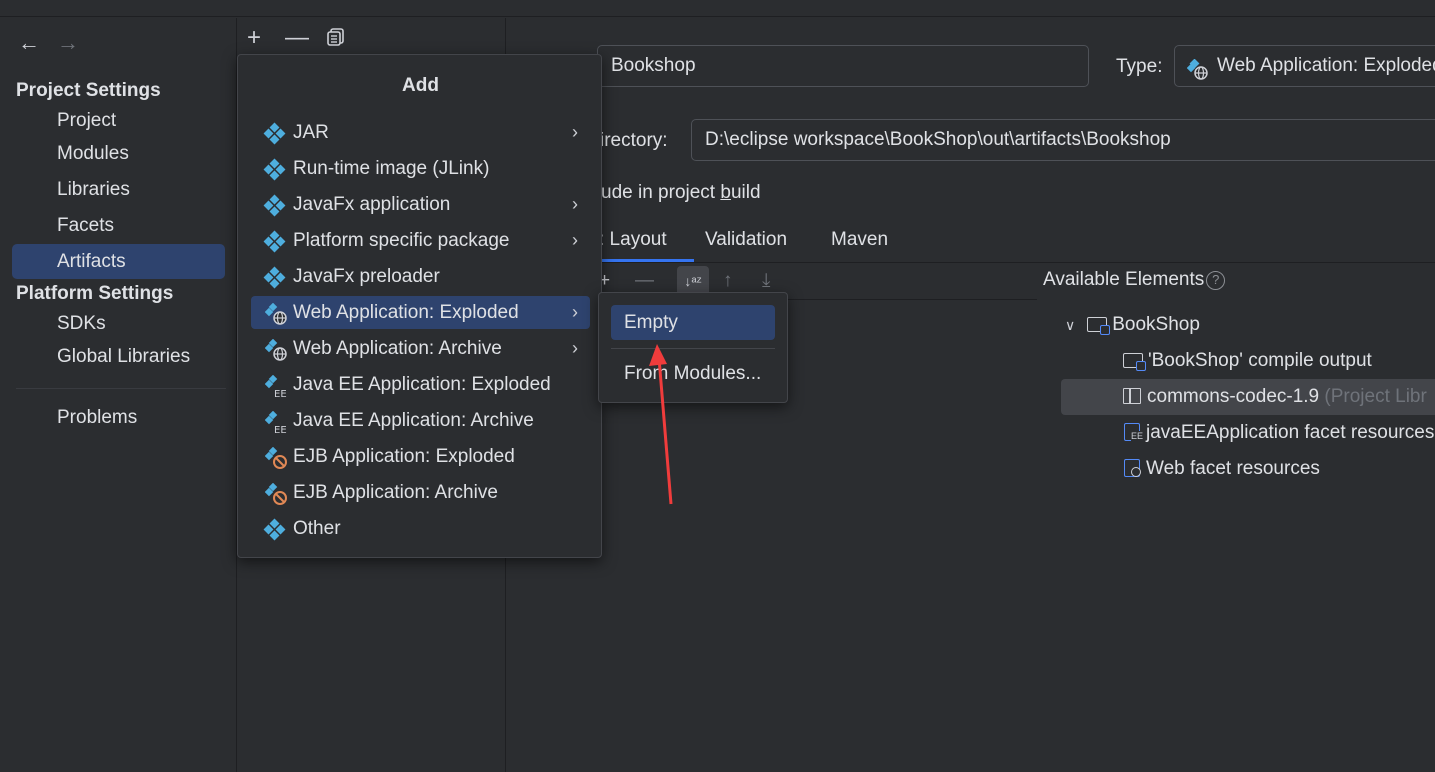  I want to click on type-select: Web Application: Exploded, so click(1304, 66).